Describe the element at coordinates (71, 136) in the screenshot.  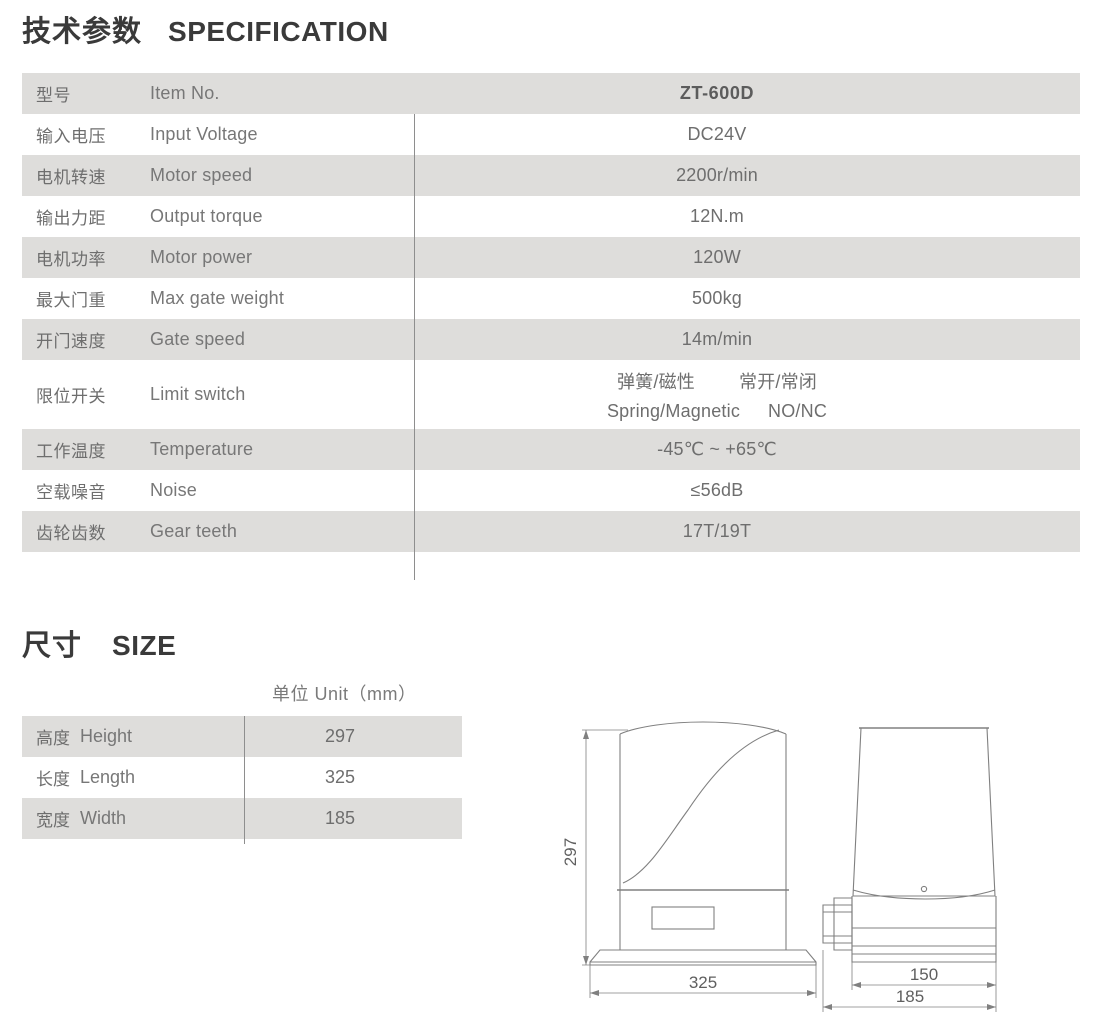
I see `row-label-cn: 输入电压` at that location.